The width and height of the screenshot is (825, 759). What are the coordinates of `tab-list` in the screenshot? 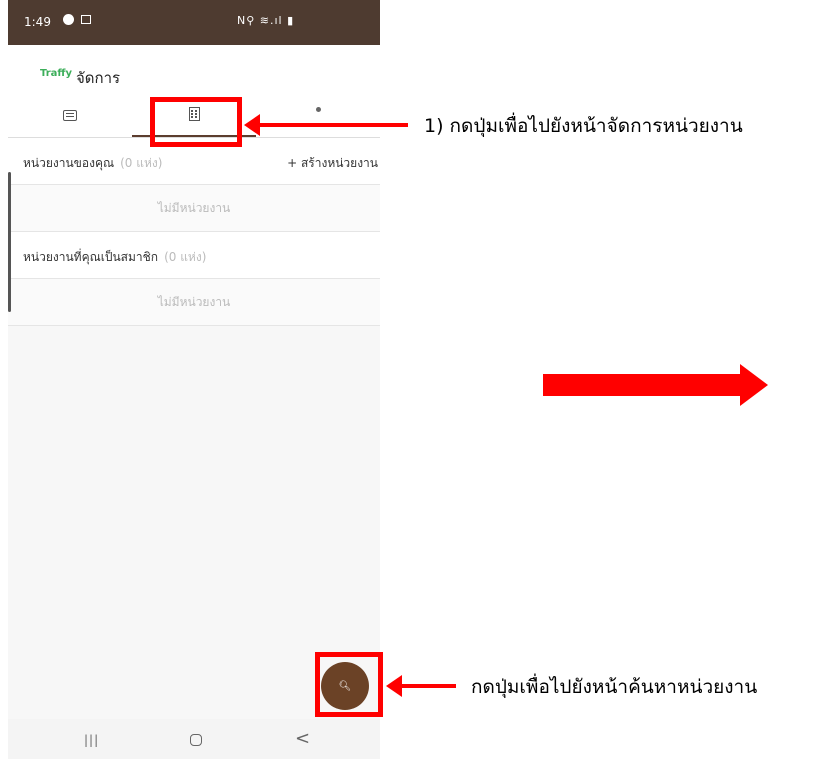 It's located at (70, 115).